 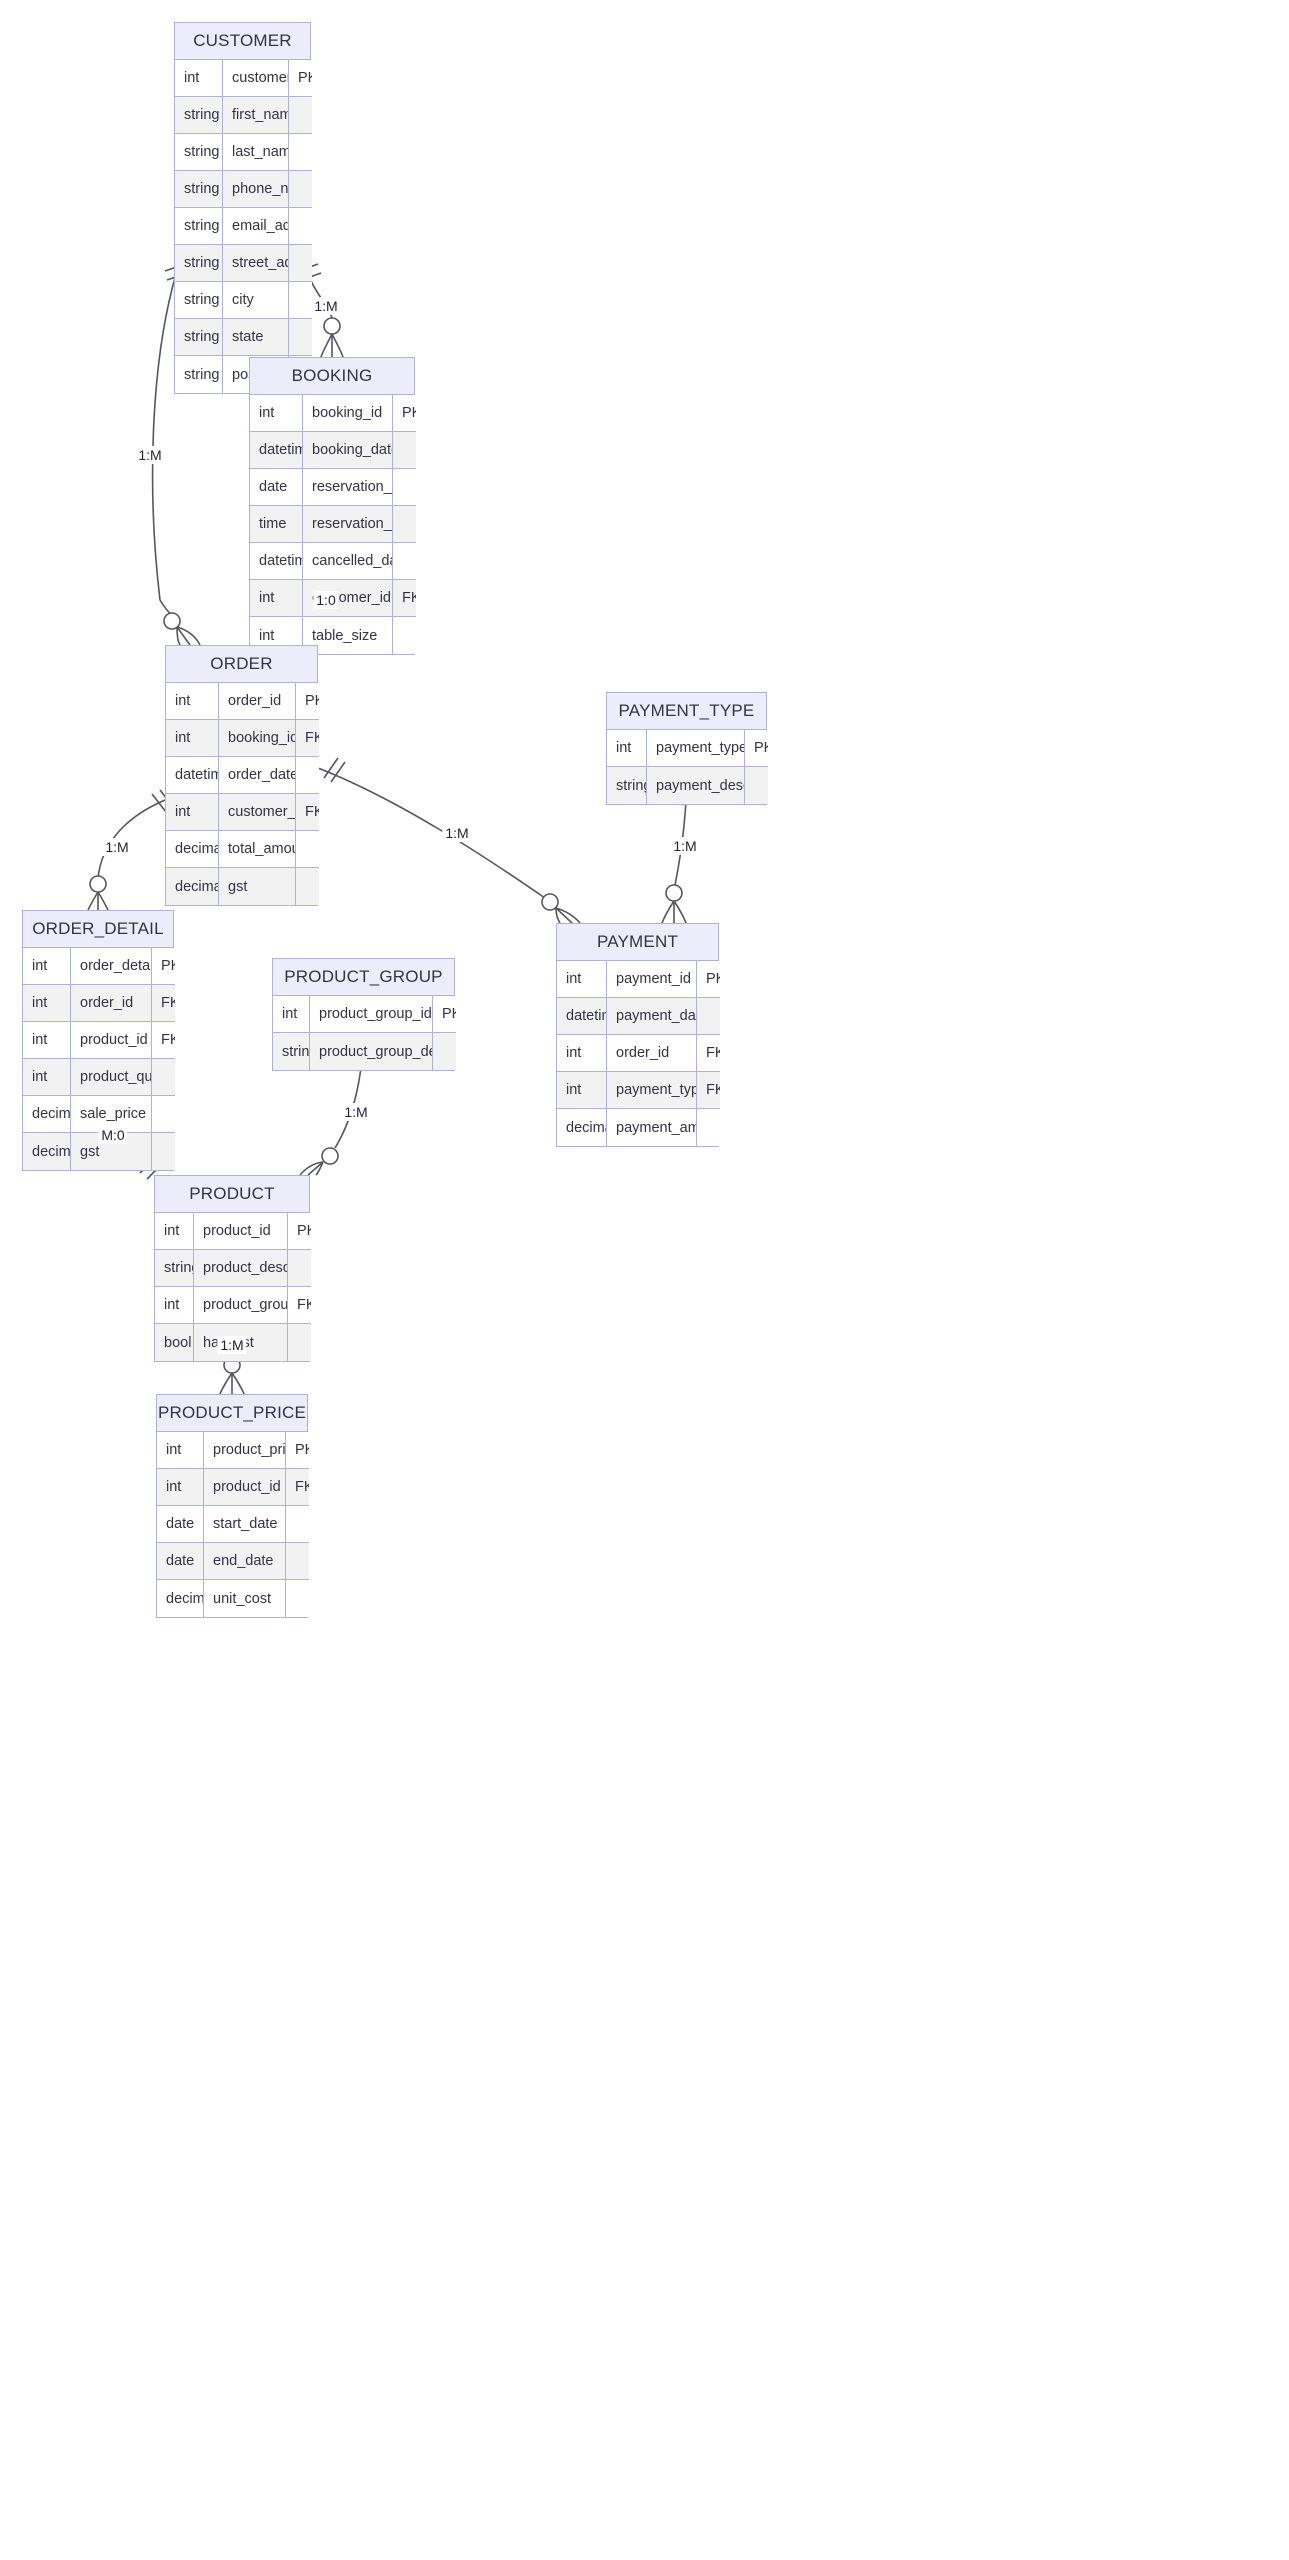 I want to click on attribute-name: booking_datetime, so click(x=348, y=450).